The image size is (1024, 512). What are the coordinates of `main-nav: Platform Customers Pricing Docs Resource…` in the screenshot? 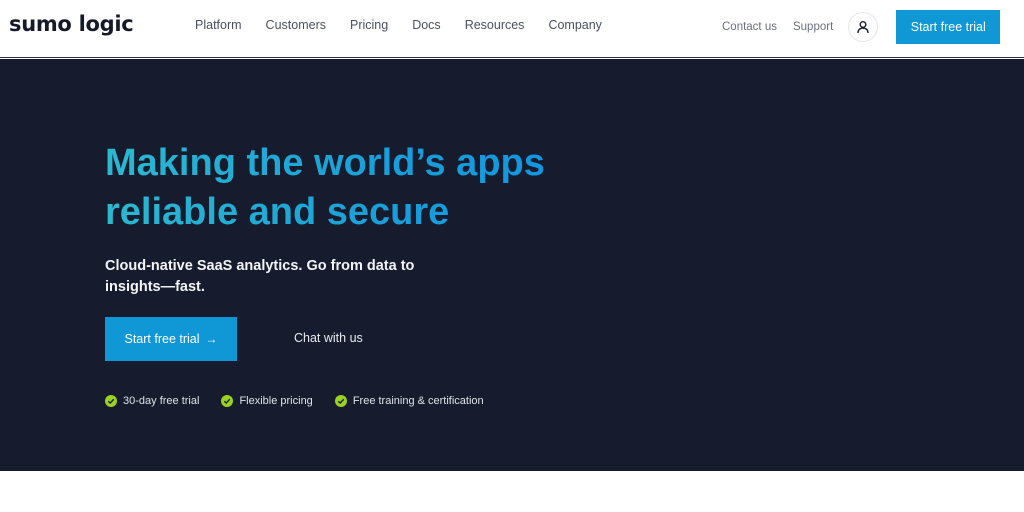 It's located at (410, 25).